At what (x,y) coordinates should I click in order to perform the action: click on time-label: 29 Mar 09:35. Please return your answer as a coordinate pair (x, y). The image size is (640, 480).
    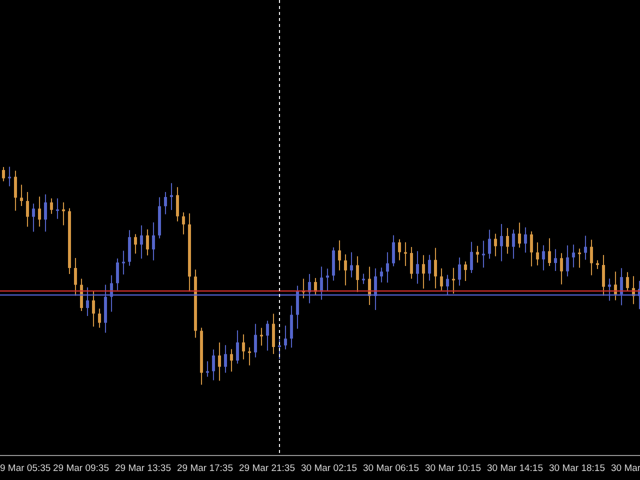
    Looking at the image, I should click on (81, 468).